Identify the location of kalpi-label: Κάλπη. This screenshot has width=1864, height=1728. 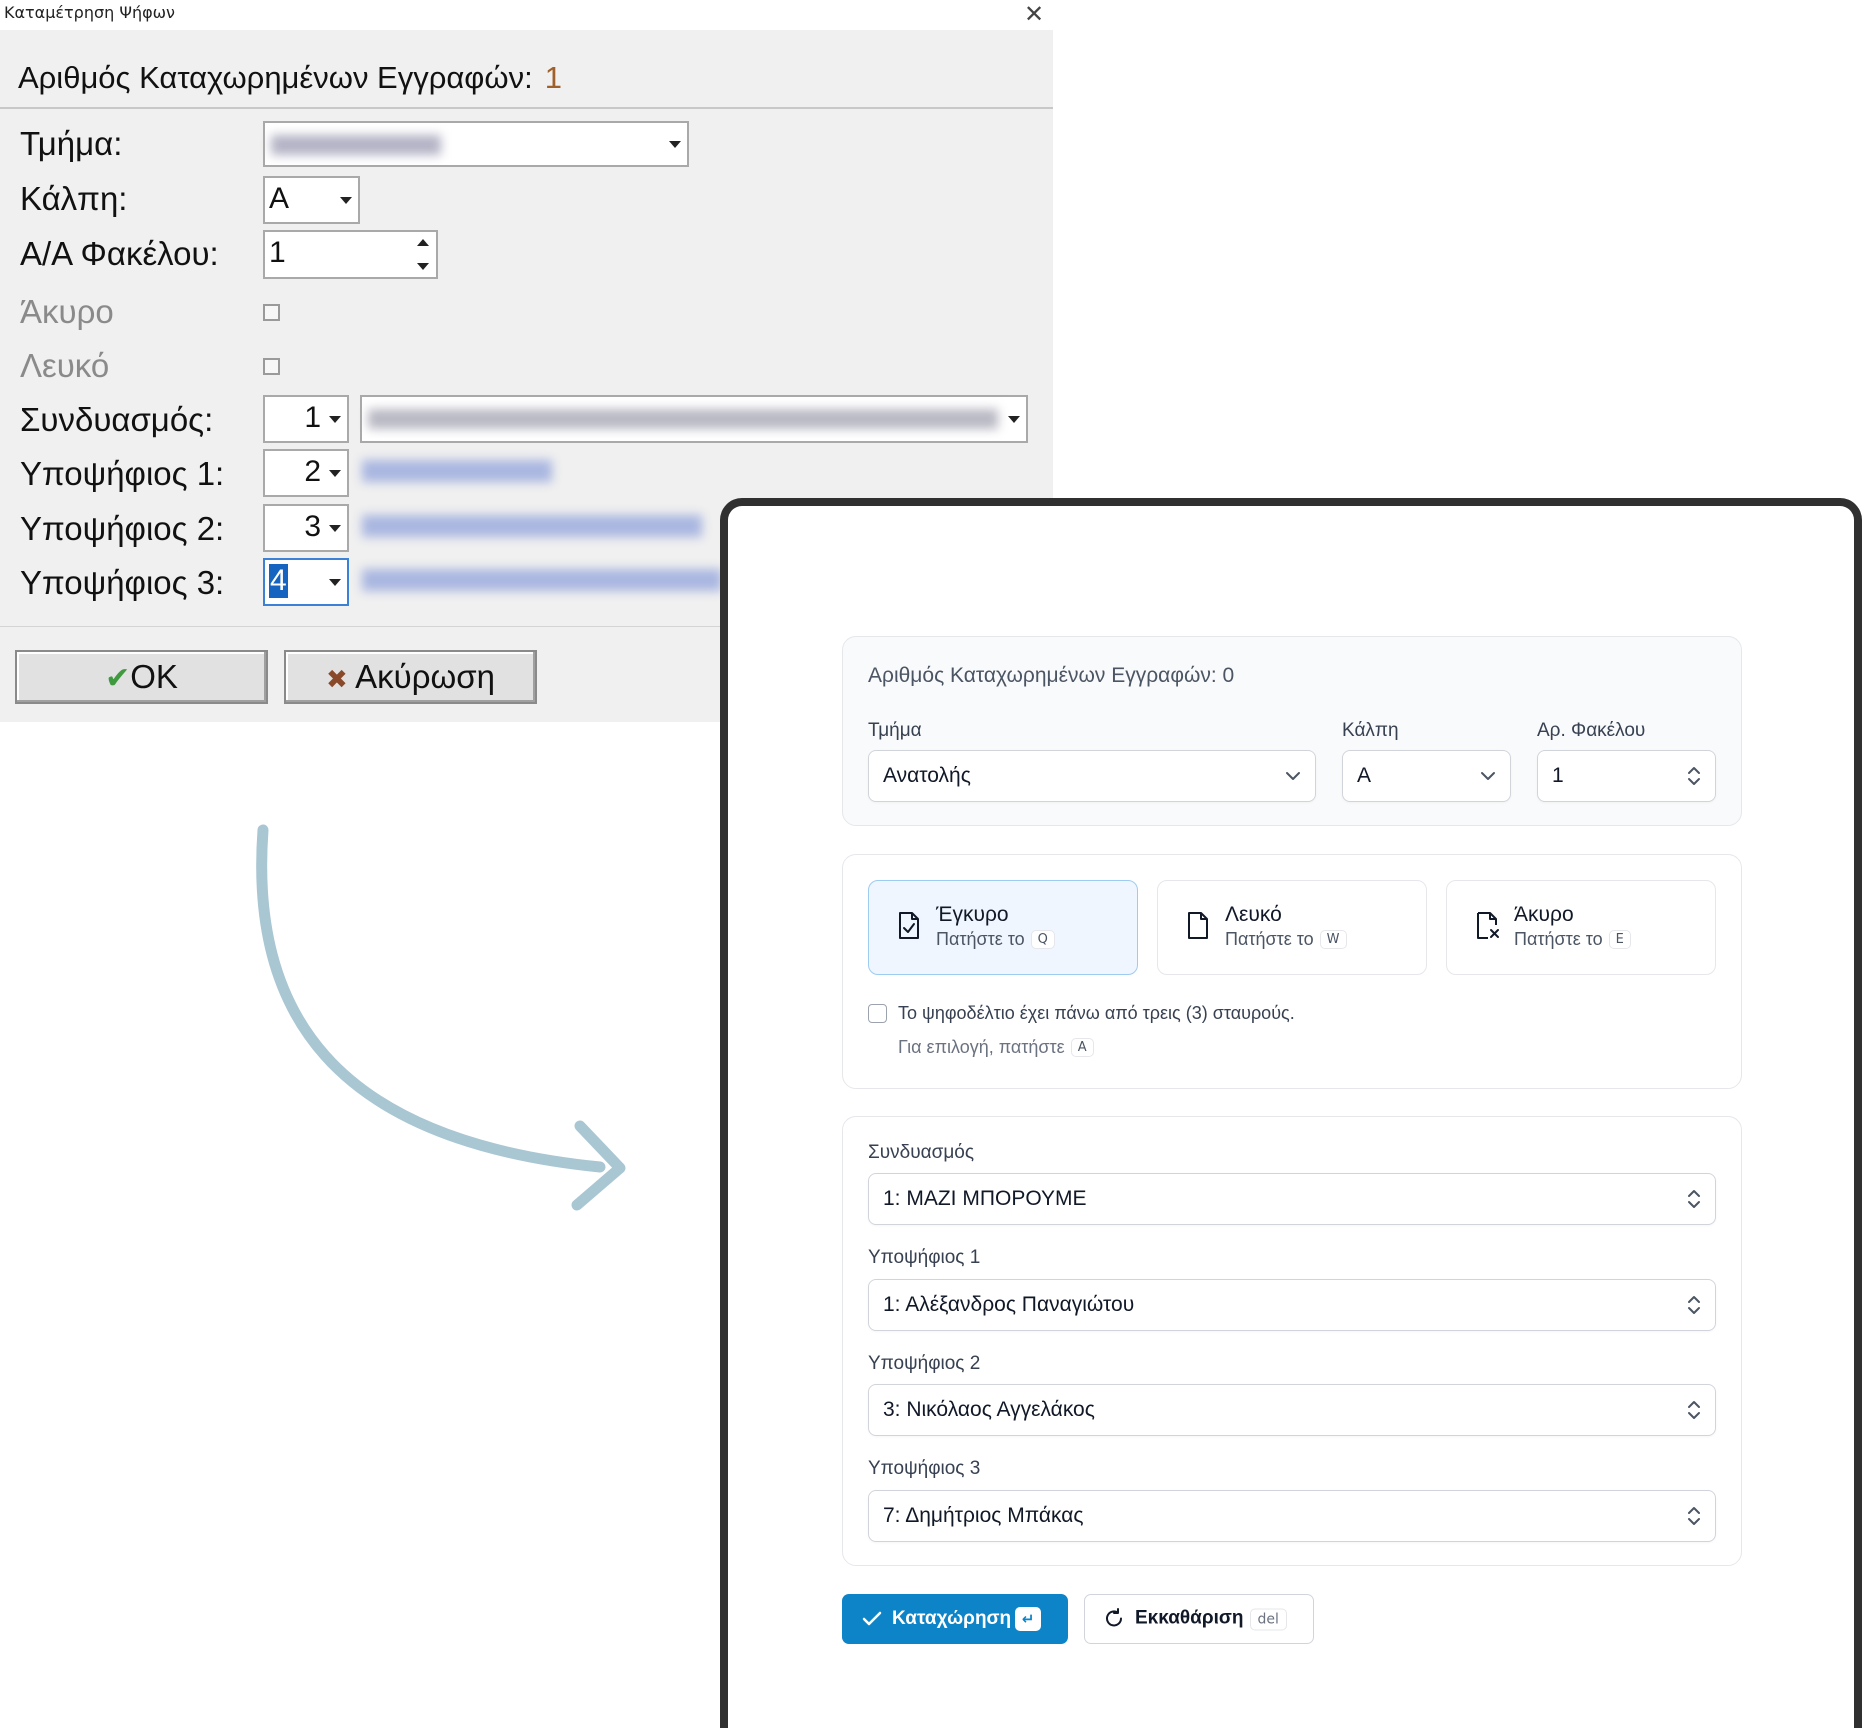
(1370, 730).